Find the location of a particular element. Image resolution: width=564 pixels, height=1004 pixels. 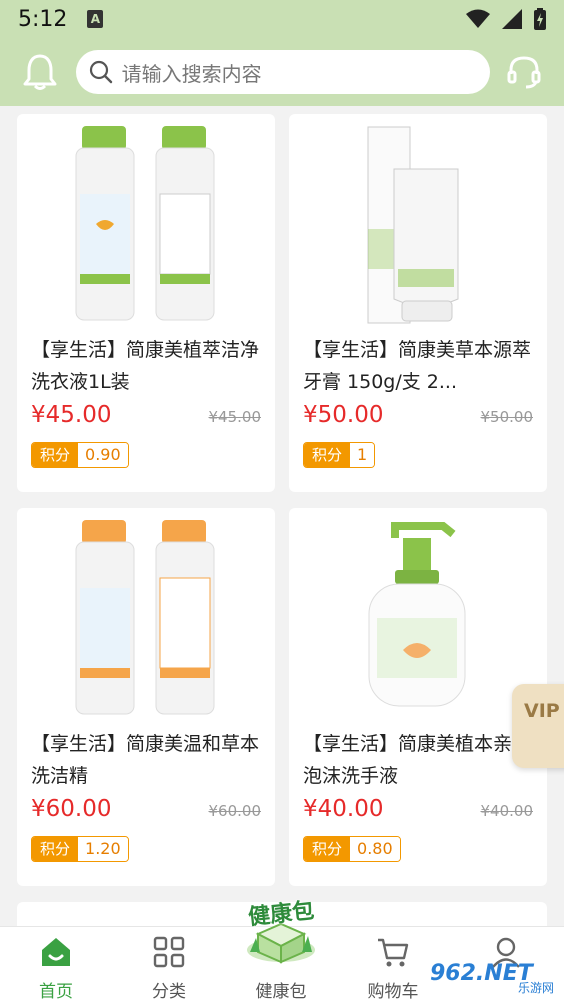

vip-floating-button: VIP is located at coordinates (538, 726).